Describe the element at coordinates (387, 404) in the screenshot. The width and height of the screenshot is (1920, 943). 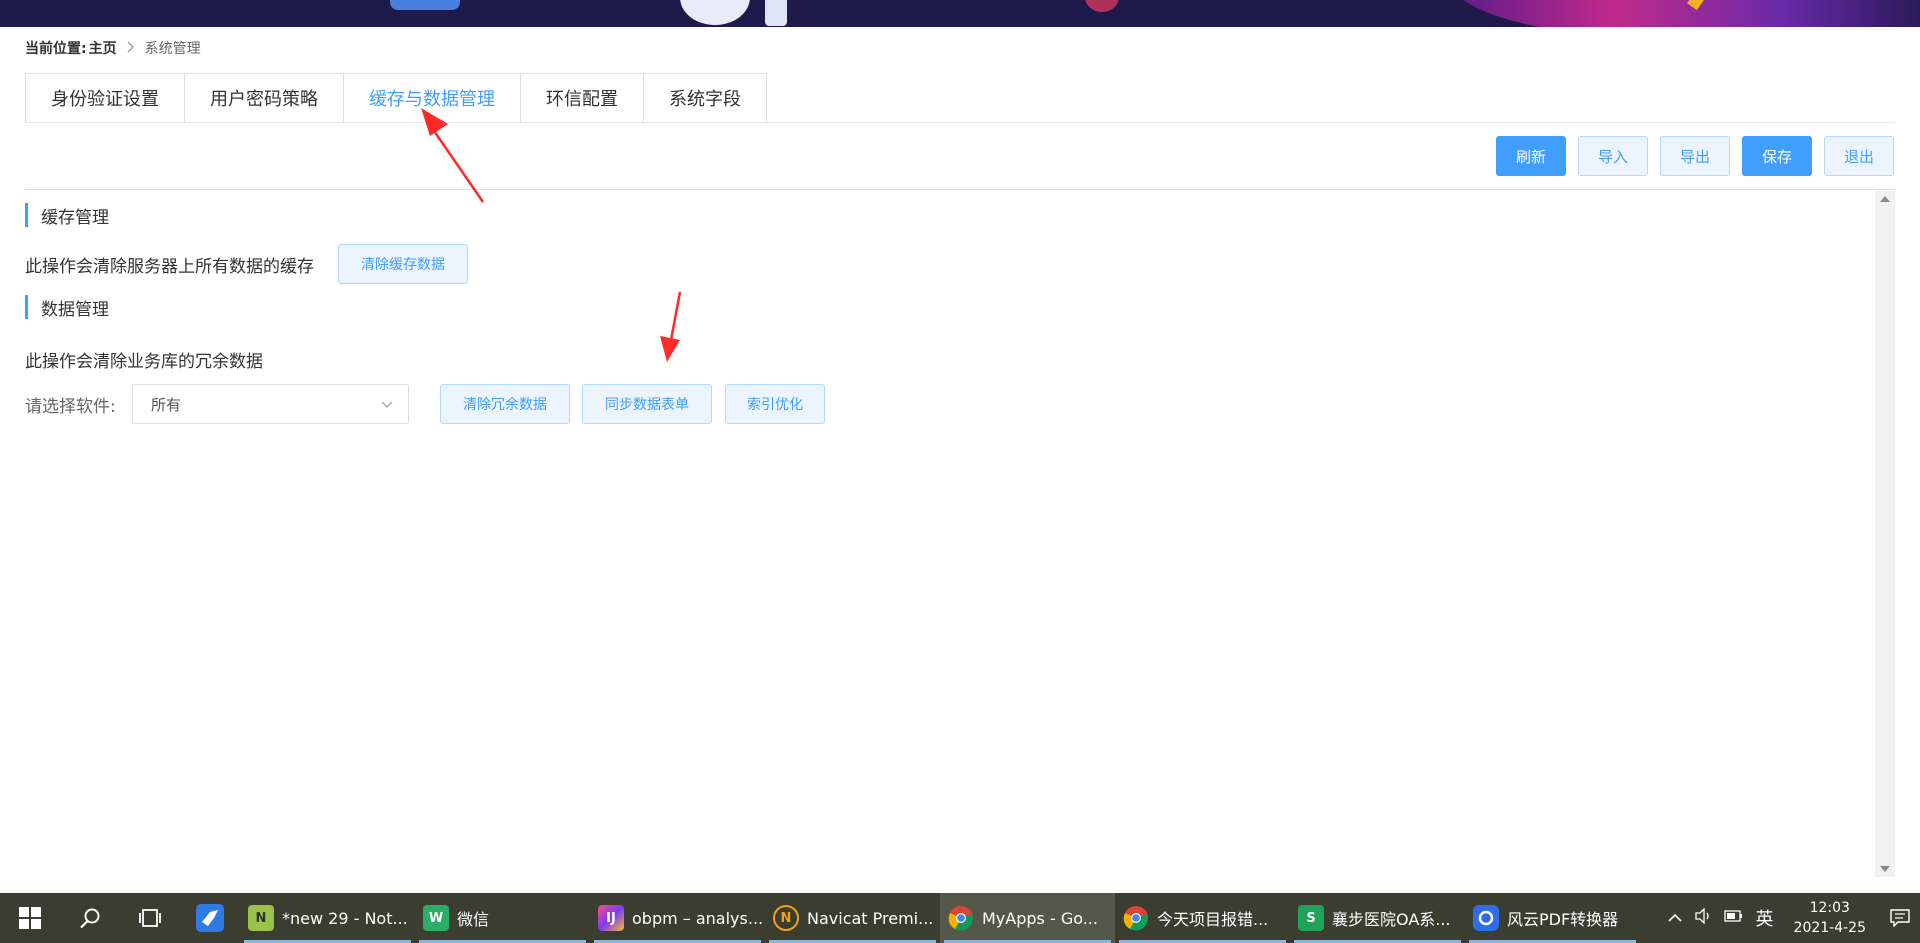
I see `chevron-down-icon` at that location.